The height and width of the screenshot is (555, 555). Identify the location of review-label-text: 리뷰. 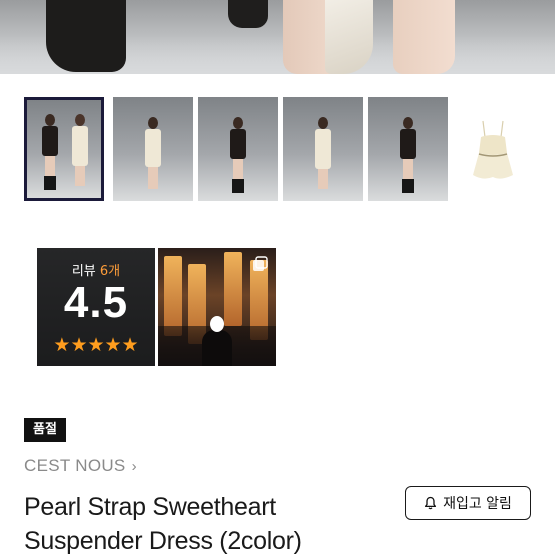
(83, 271).